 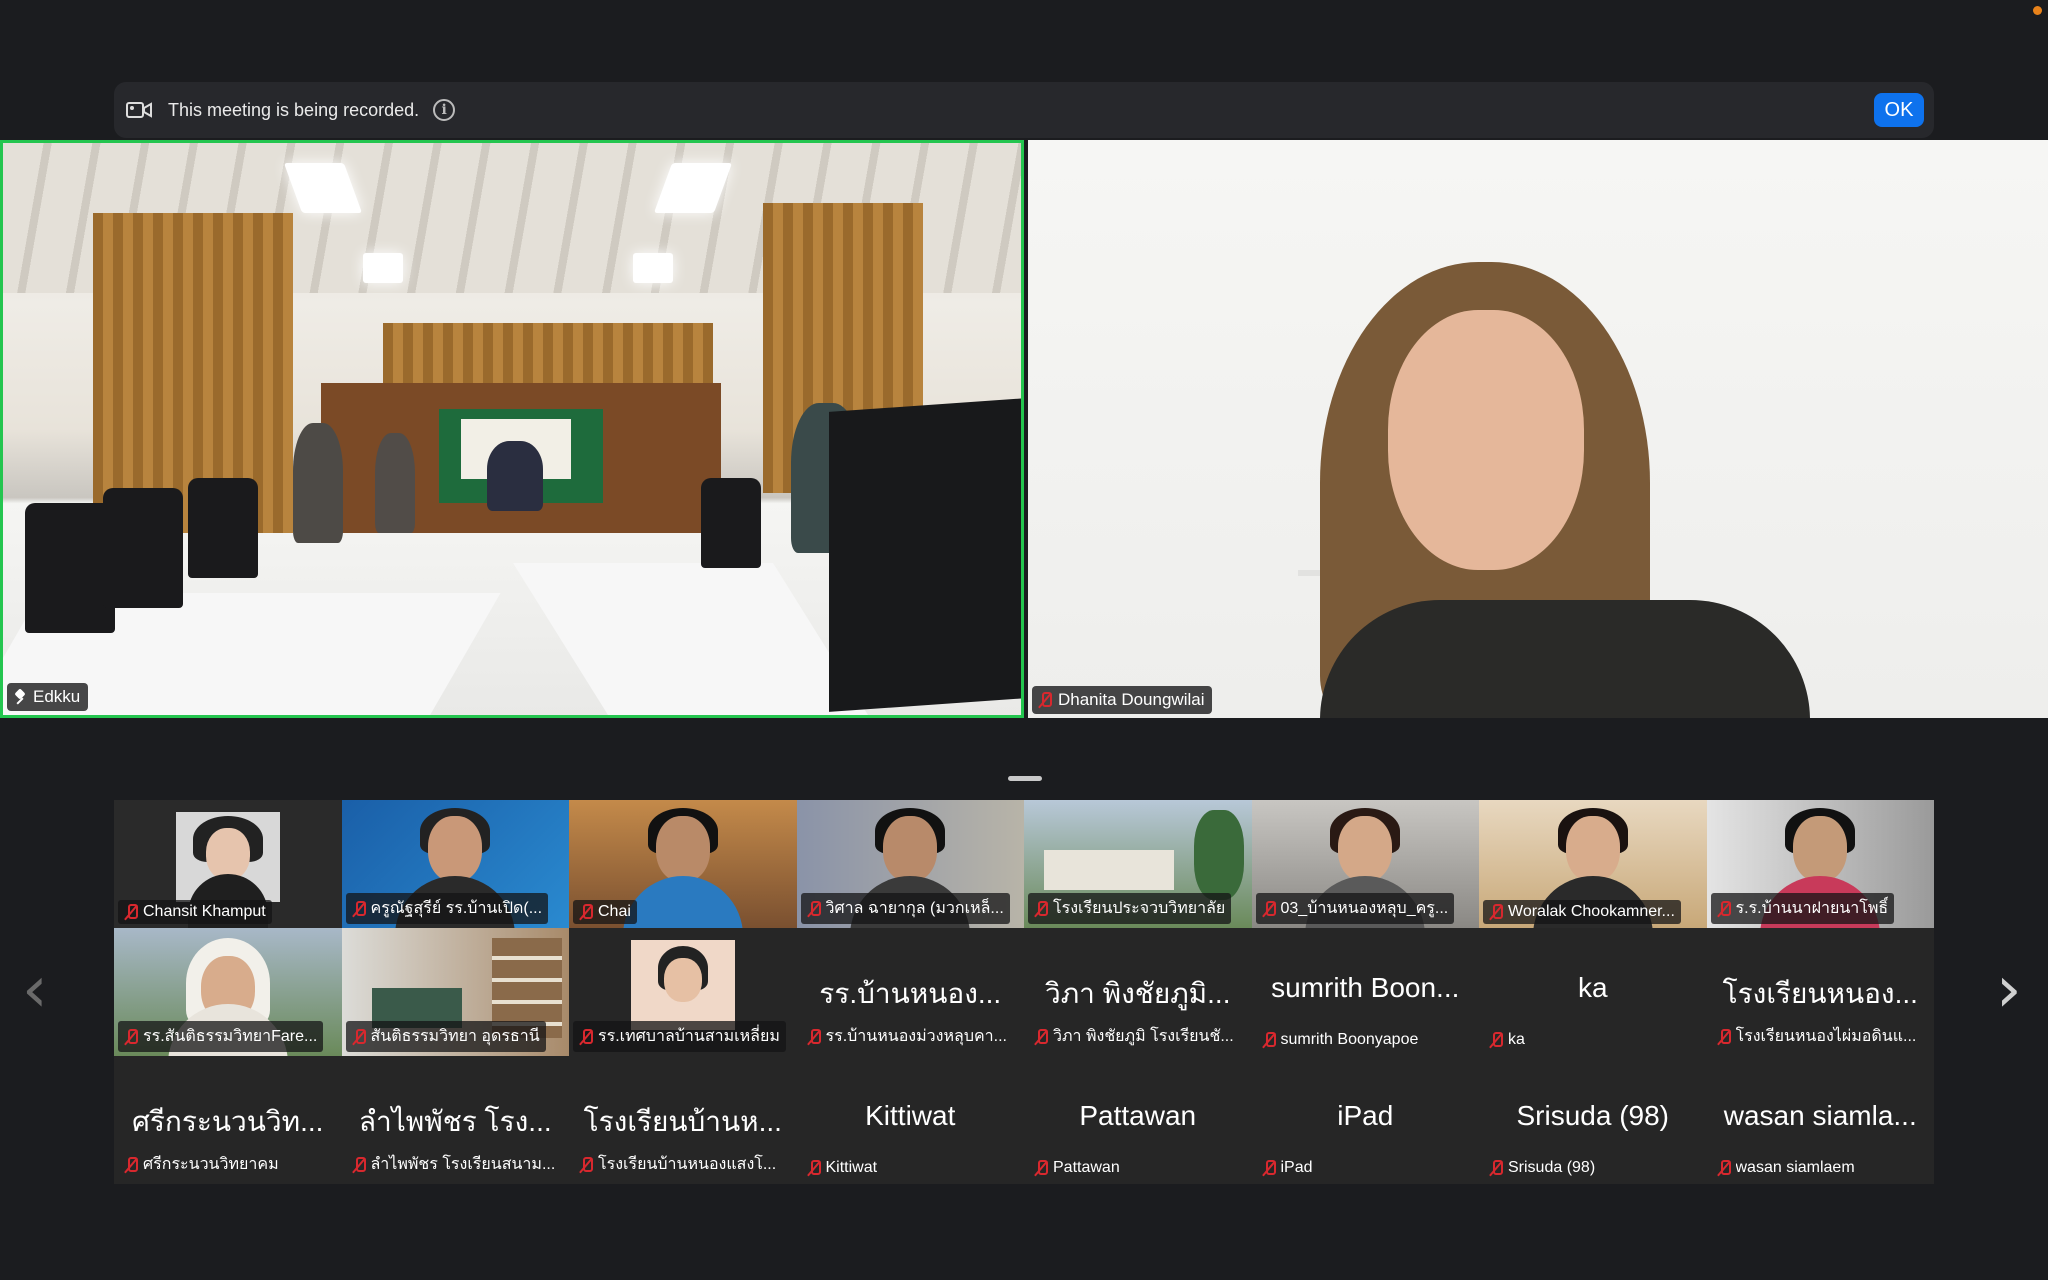 What do you see at coordinates (1820, 864) in the screenshot?
I see `participant-tile: ร.ร.บ้านนาฝายนาโพธิ์` at bounding box center [1820, 864].